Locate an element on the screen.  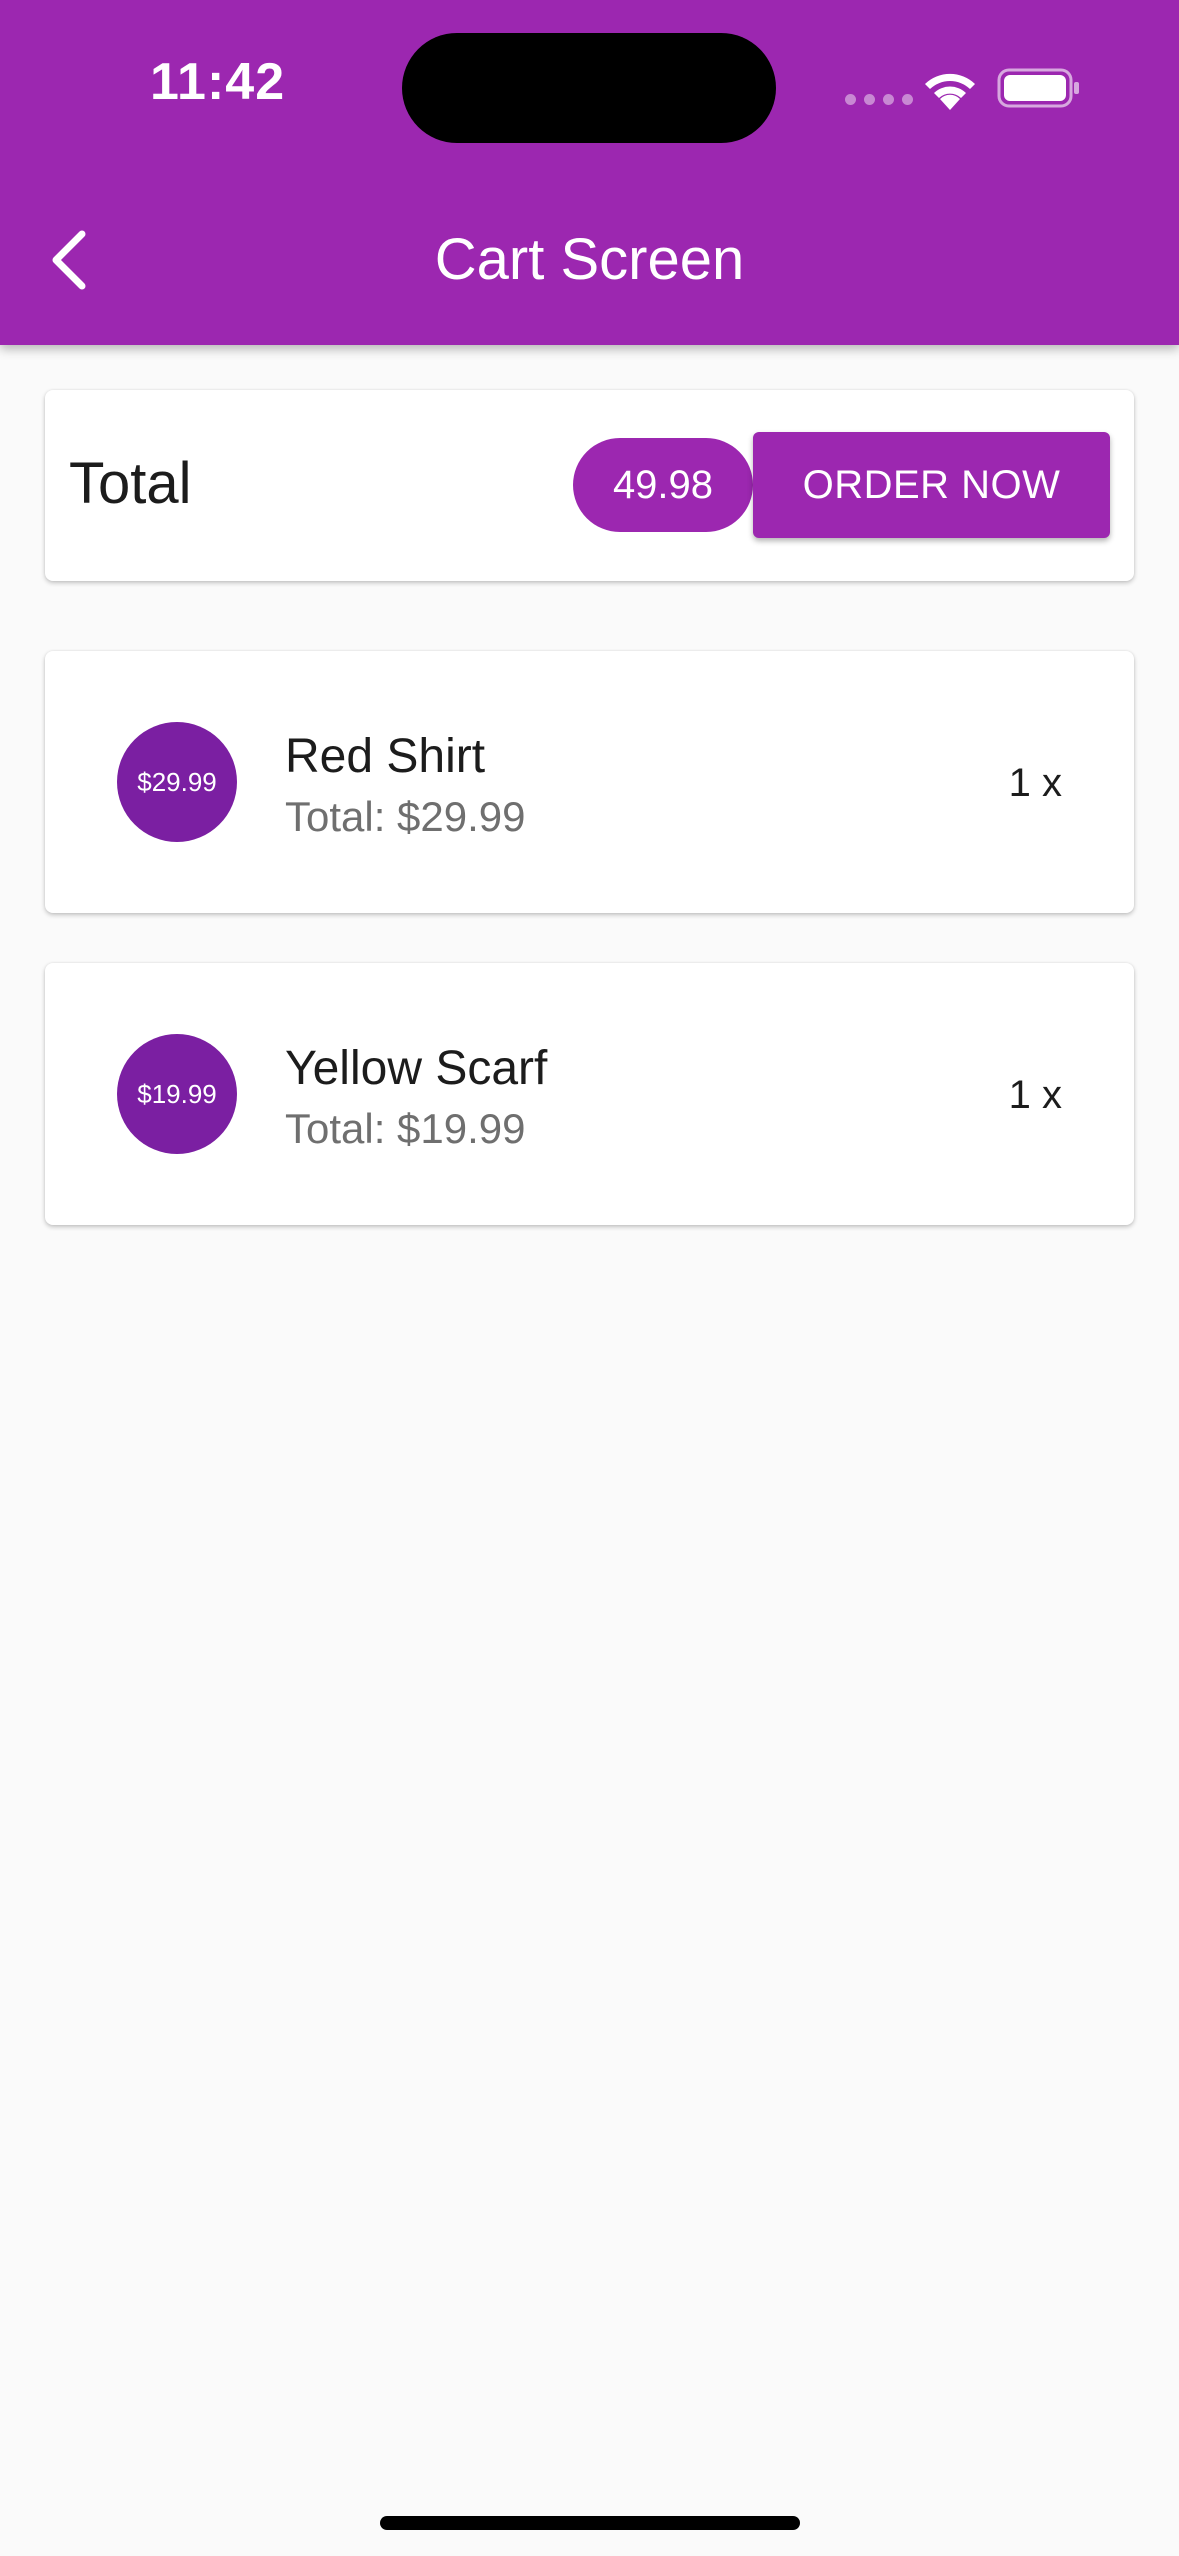
total-amount-chip: 49.98 is located at coordinates (663, 485).